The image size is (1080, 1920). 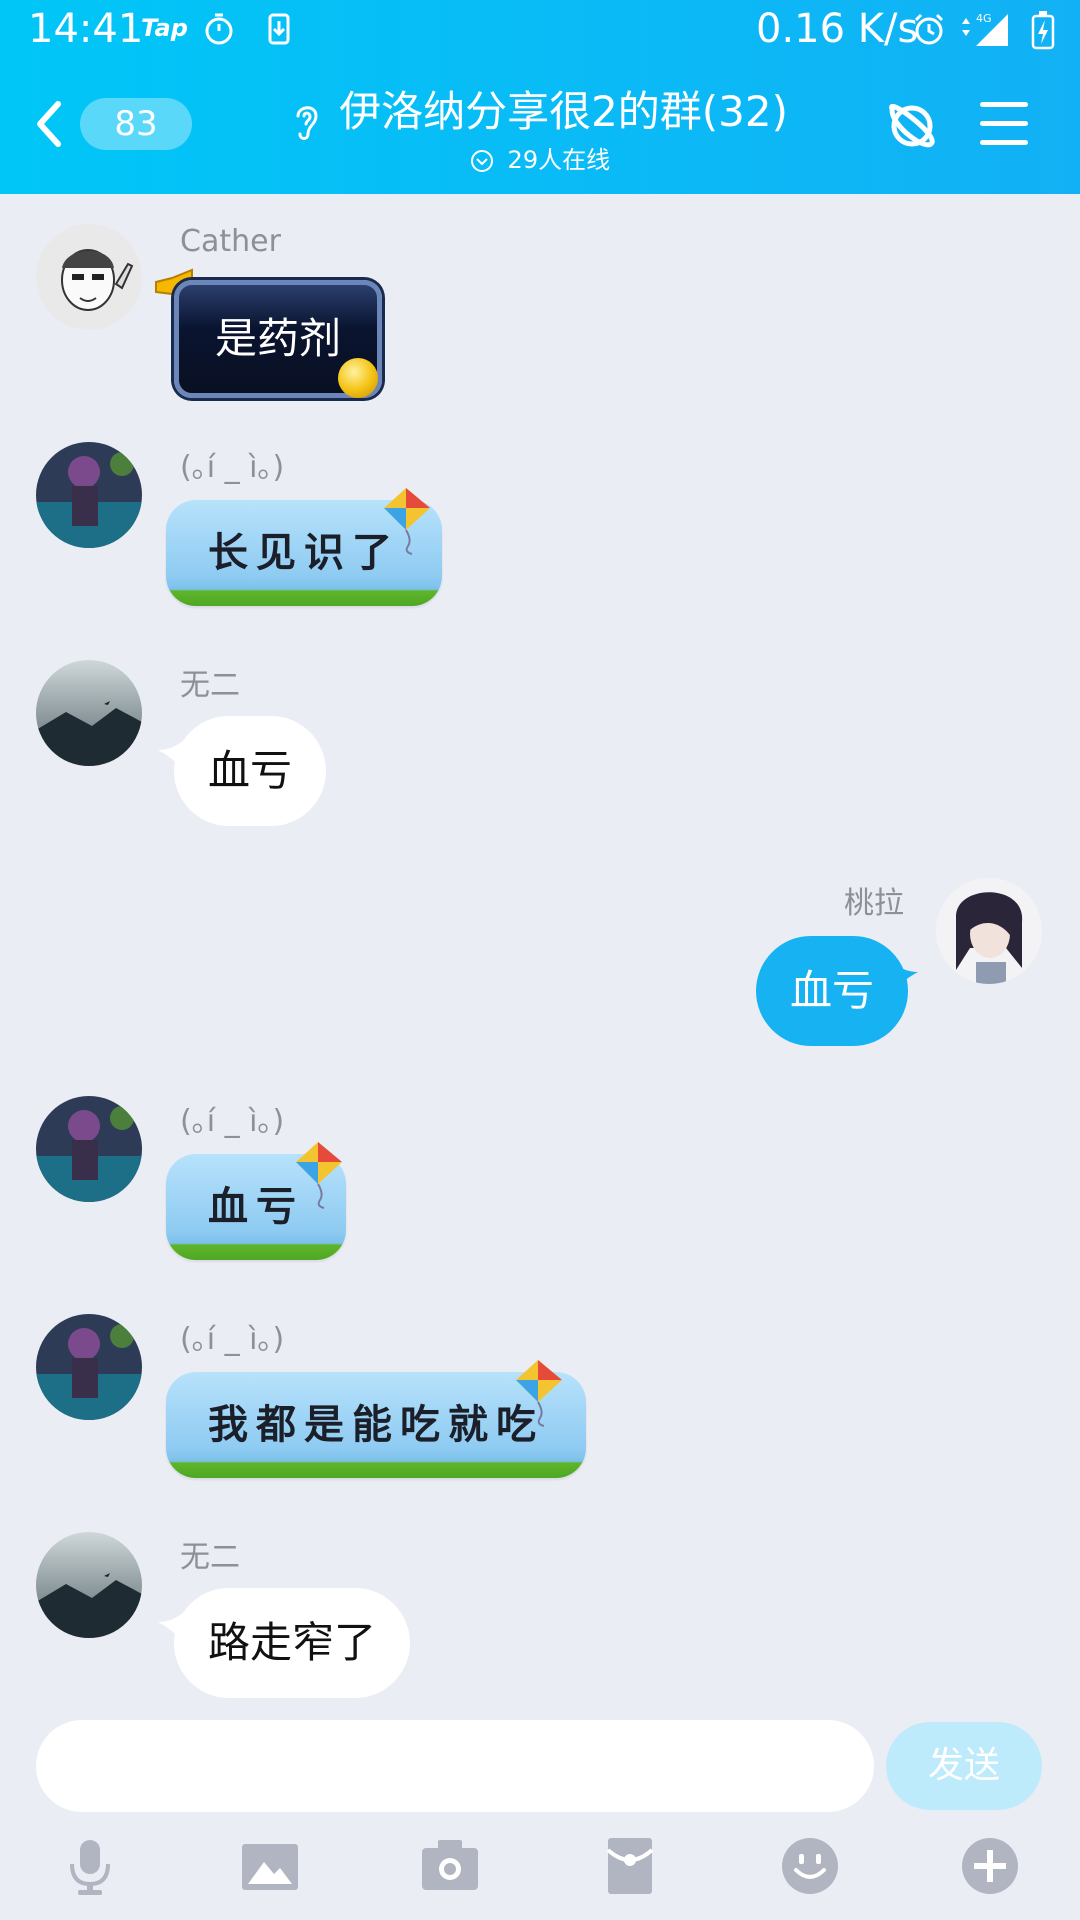 What do you see at coordinates (90, 1866) in the screenshot?
I see `microphone-icon` at bounding box center [90, 1866].